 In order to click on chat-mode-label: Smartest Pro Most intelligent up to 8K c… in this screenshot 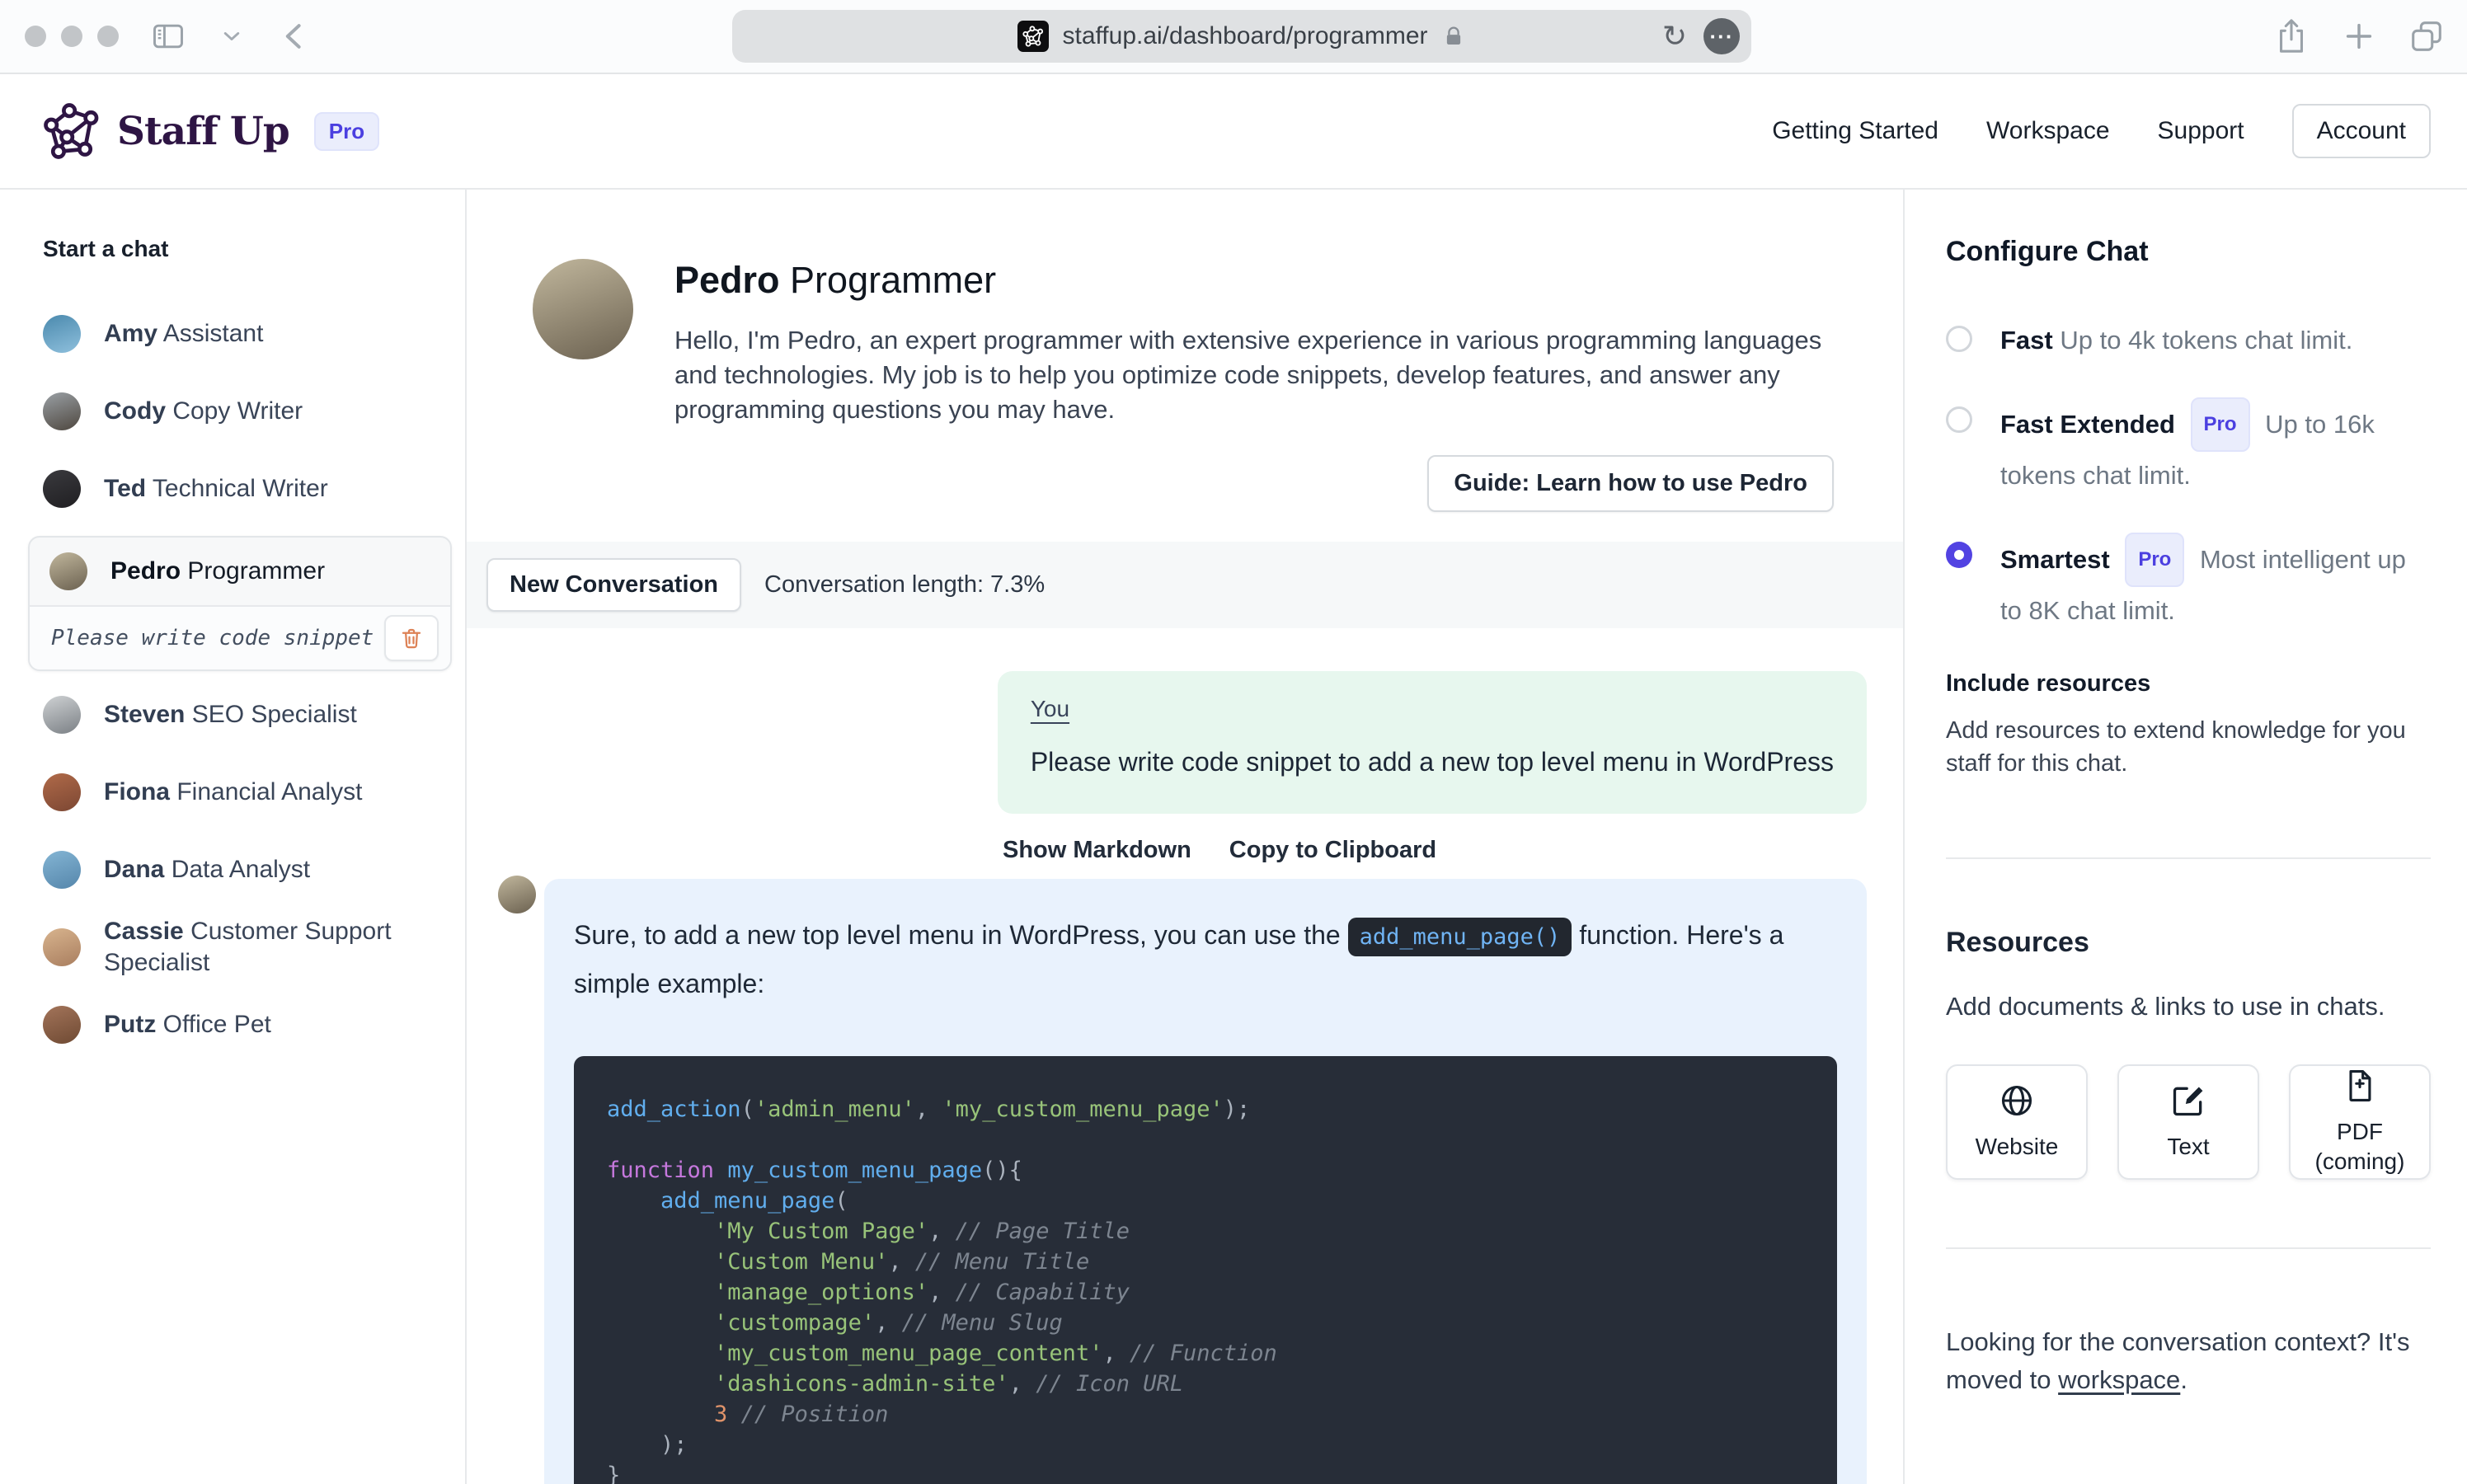, I will do `click(2214, 582)`.